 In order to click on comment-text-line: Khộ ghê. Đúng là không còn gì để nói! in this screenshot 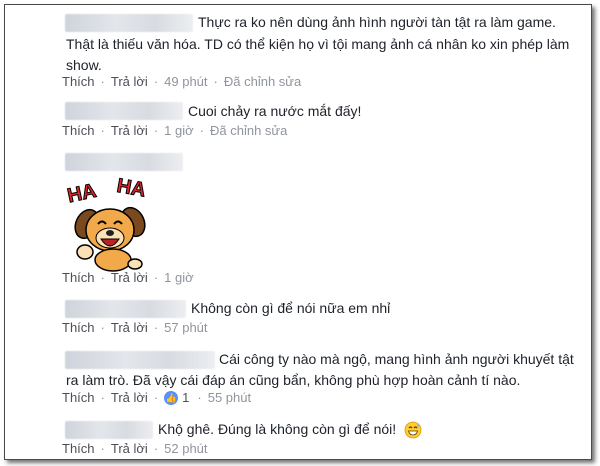, I will do `click(290, 429)`.